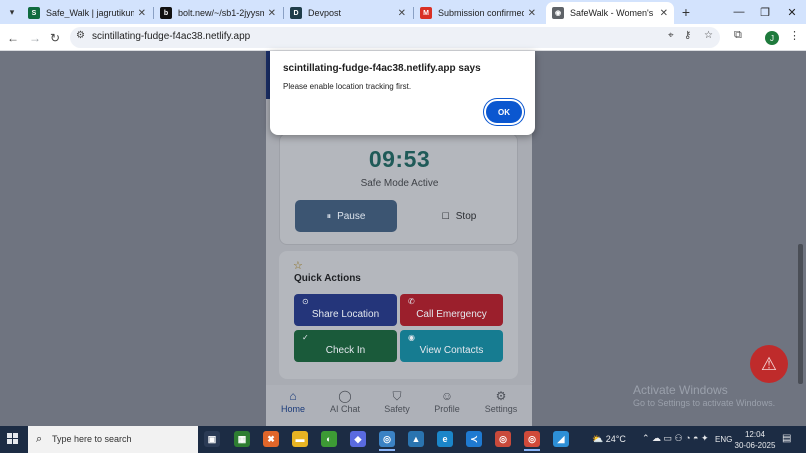  I want to click on browser-menu-icon: ⋮, so click(794, 35).